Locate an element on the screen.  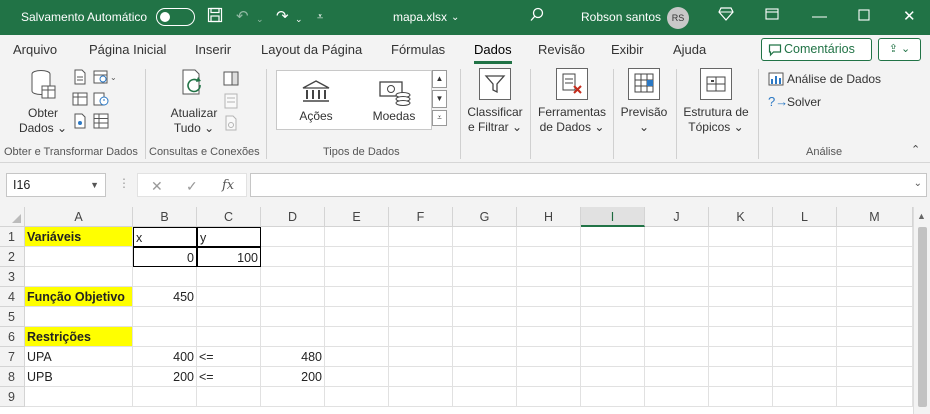
cell-e5 is located at coordinates (357, 317).